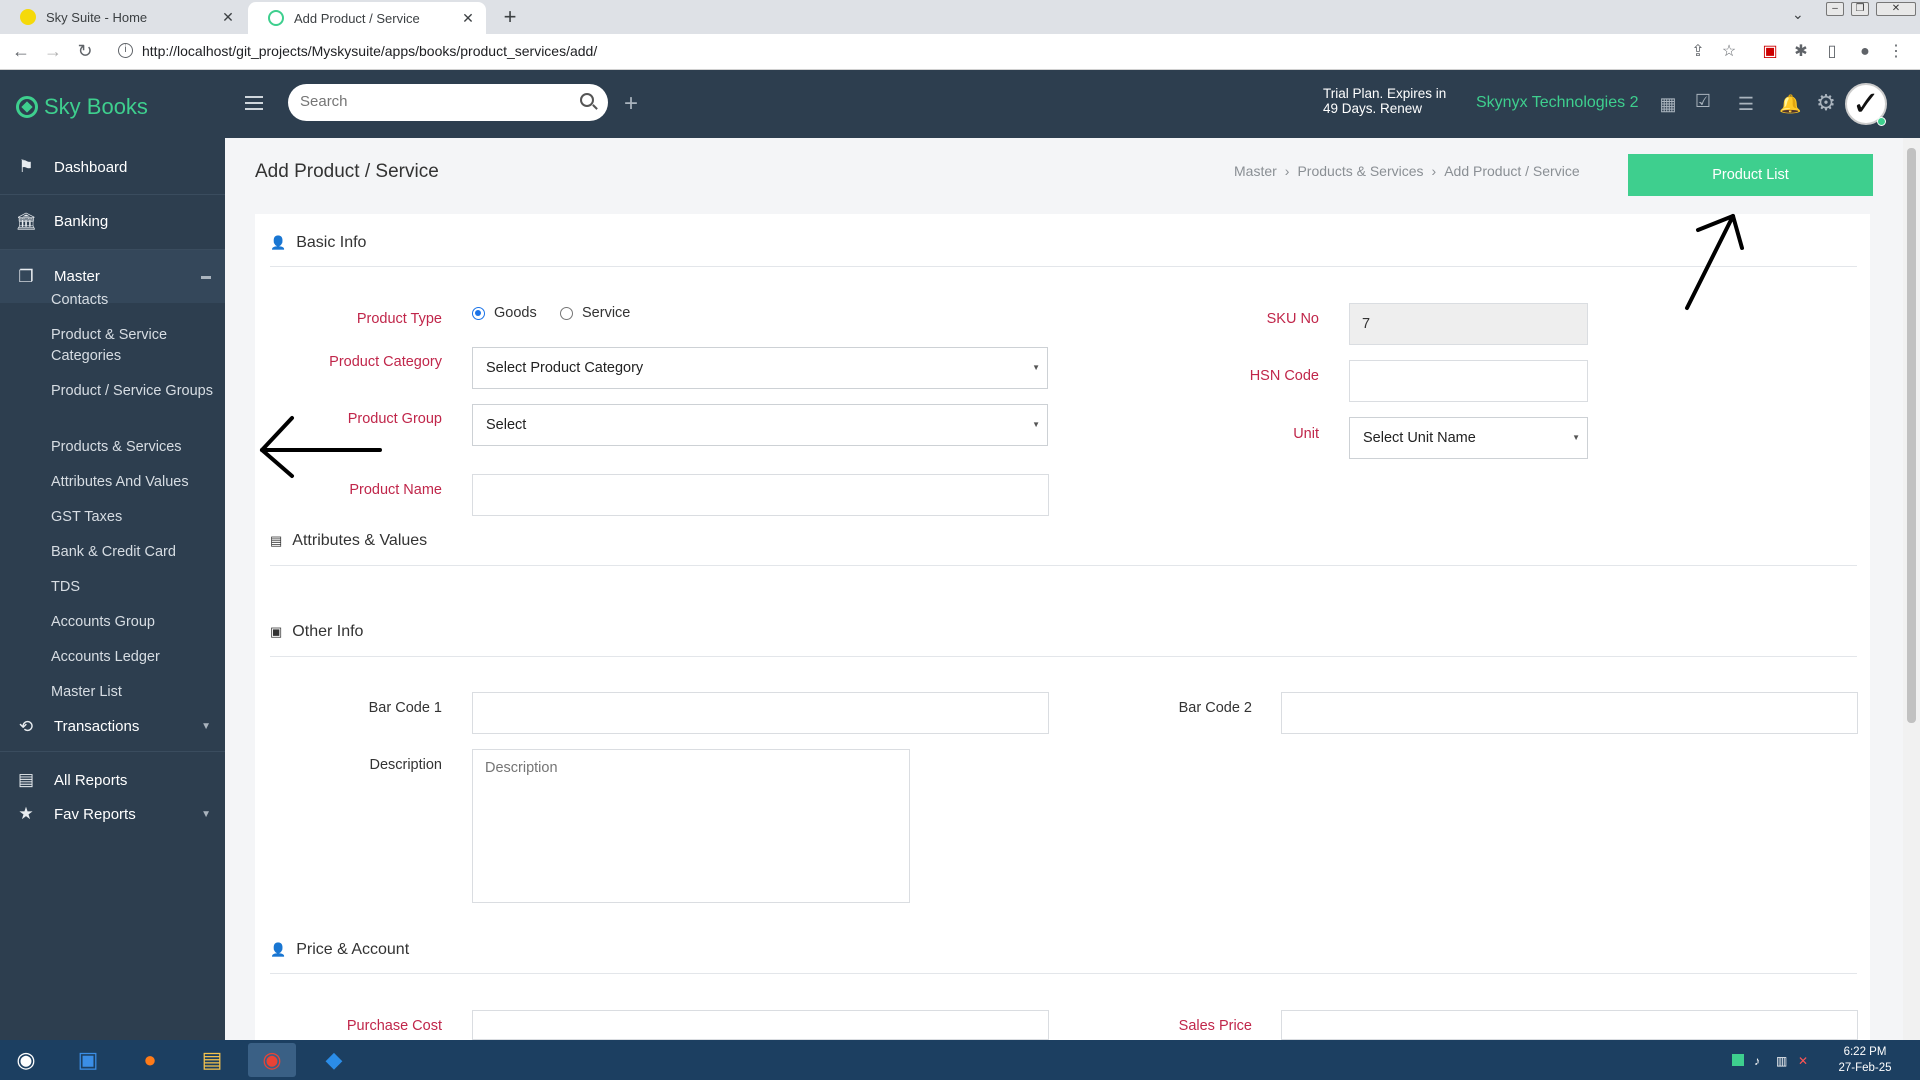  I want to click on firefox-icon: ●, so click(150, 1060).